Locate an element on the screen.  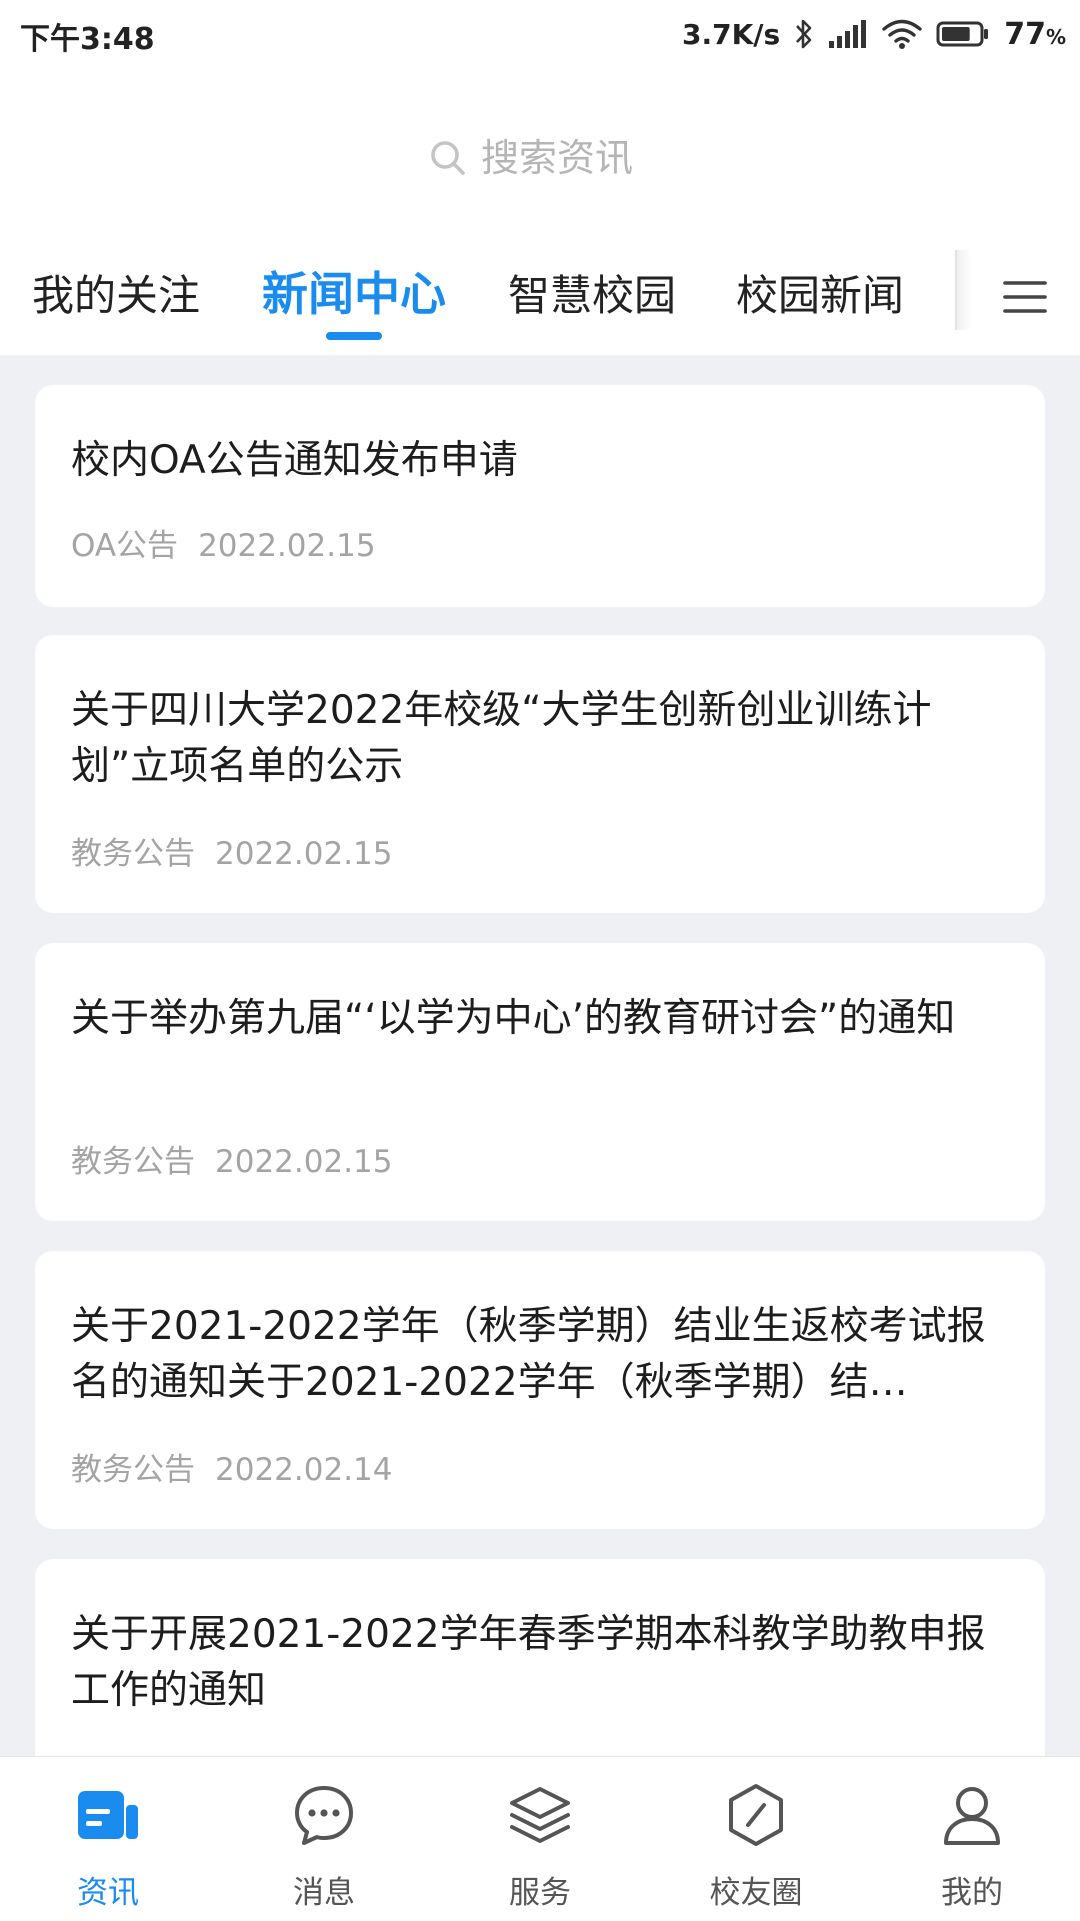
menu-icon is located at coordinates (1025, 297).